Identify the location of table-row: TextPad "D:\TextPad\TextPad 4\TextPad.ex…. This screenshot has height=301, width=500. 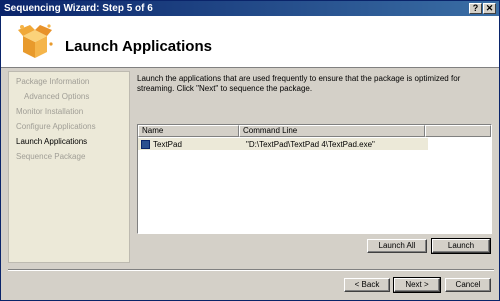
(283, 144).